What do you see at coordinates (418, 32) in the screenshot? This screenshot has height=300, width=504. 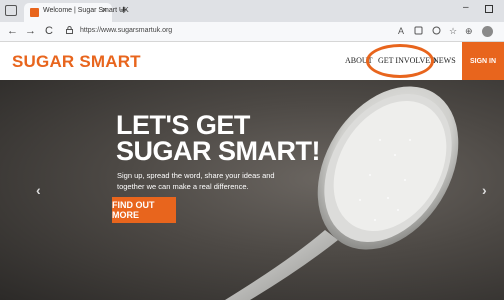 I see `extensions-icon` at bounding box center [418, 32].